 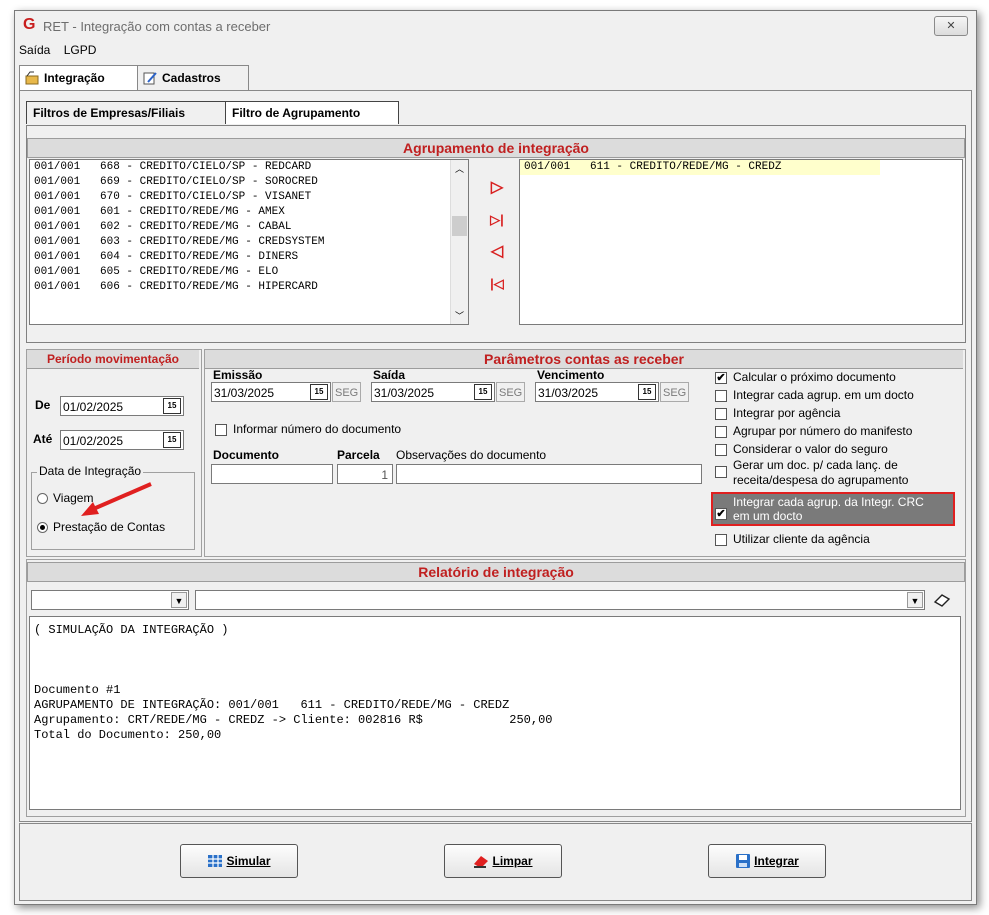 What do you see at coordinates (459, 226) in the screenshot?
I see `scroll-thumb` at bounding box center [459, 226].